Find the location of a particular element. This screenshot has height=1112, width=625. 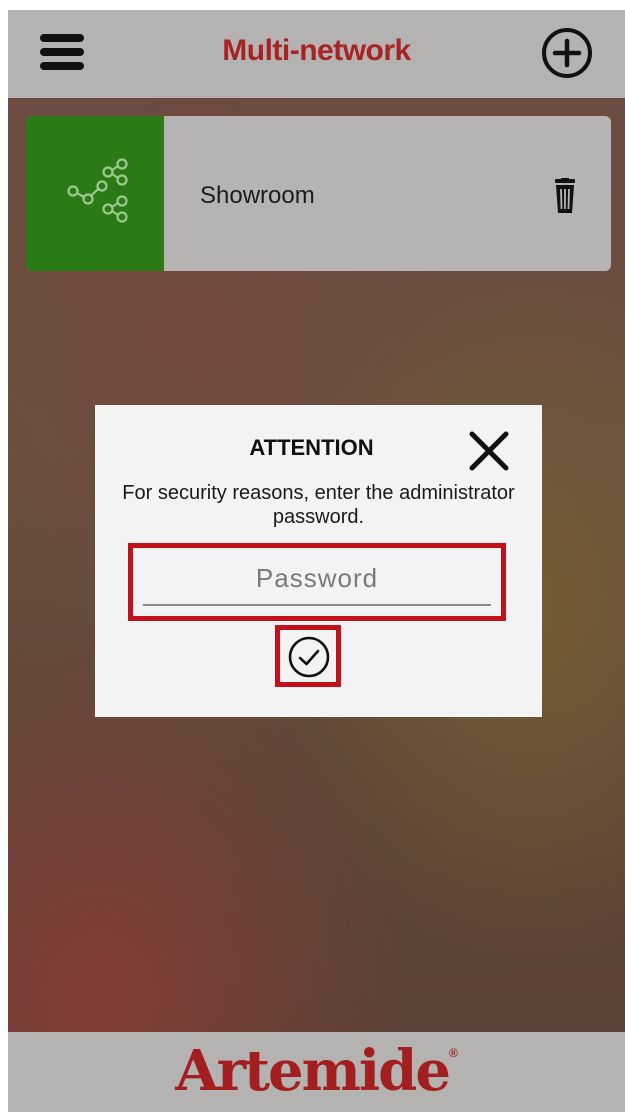

share-network-icon is located at coordinates (97, 190).